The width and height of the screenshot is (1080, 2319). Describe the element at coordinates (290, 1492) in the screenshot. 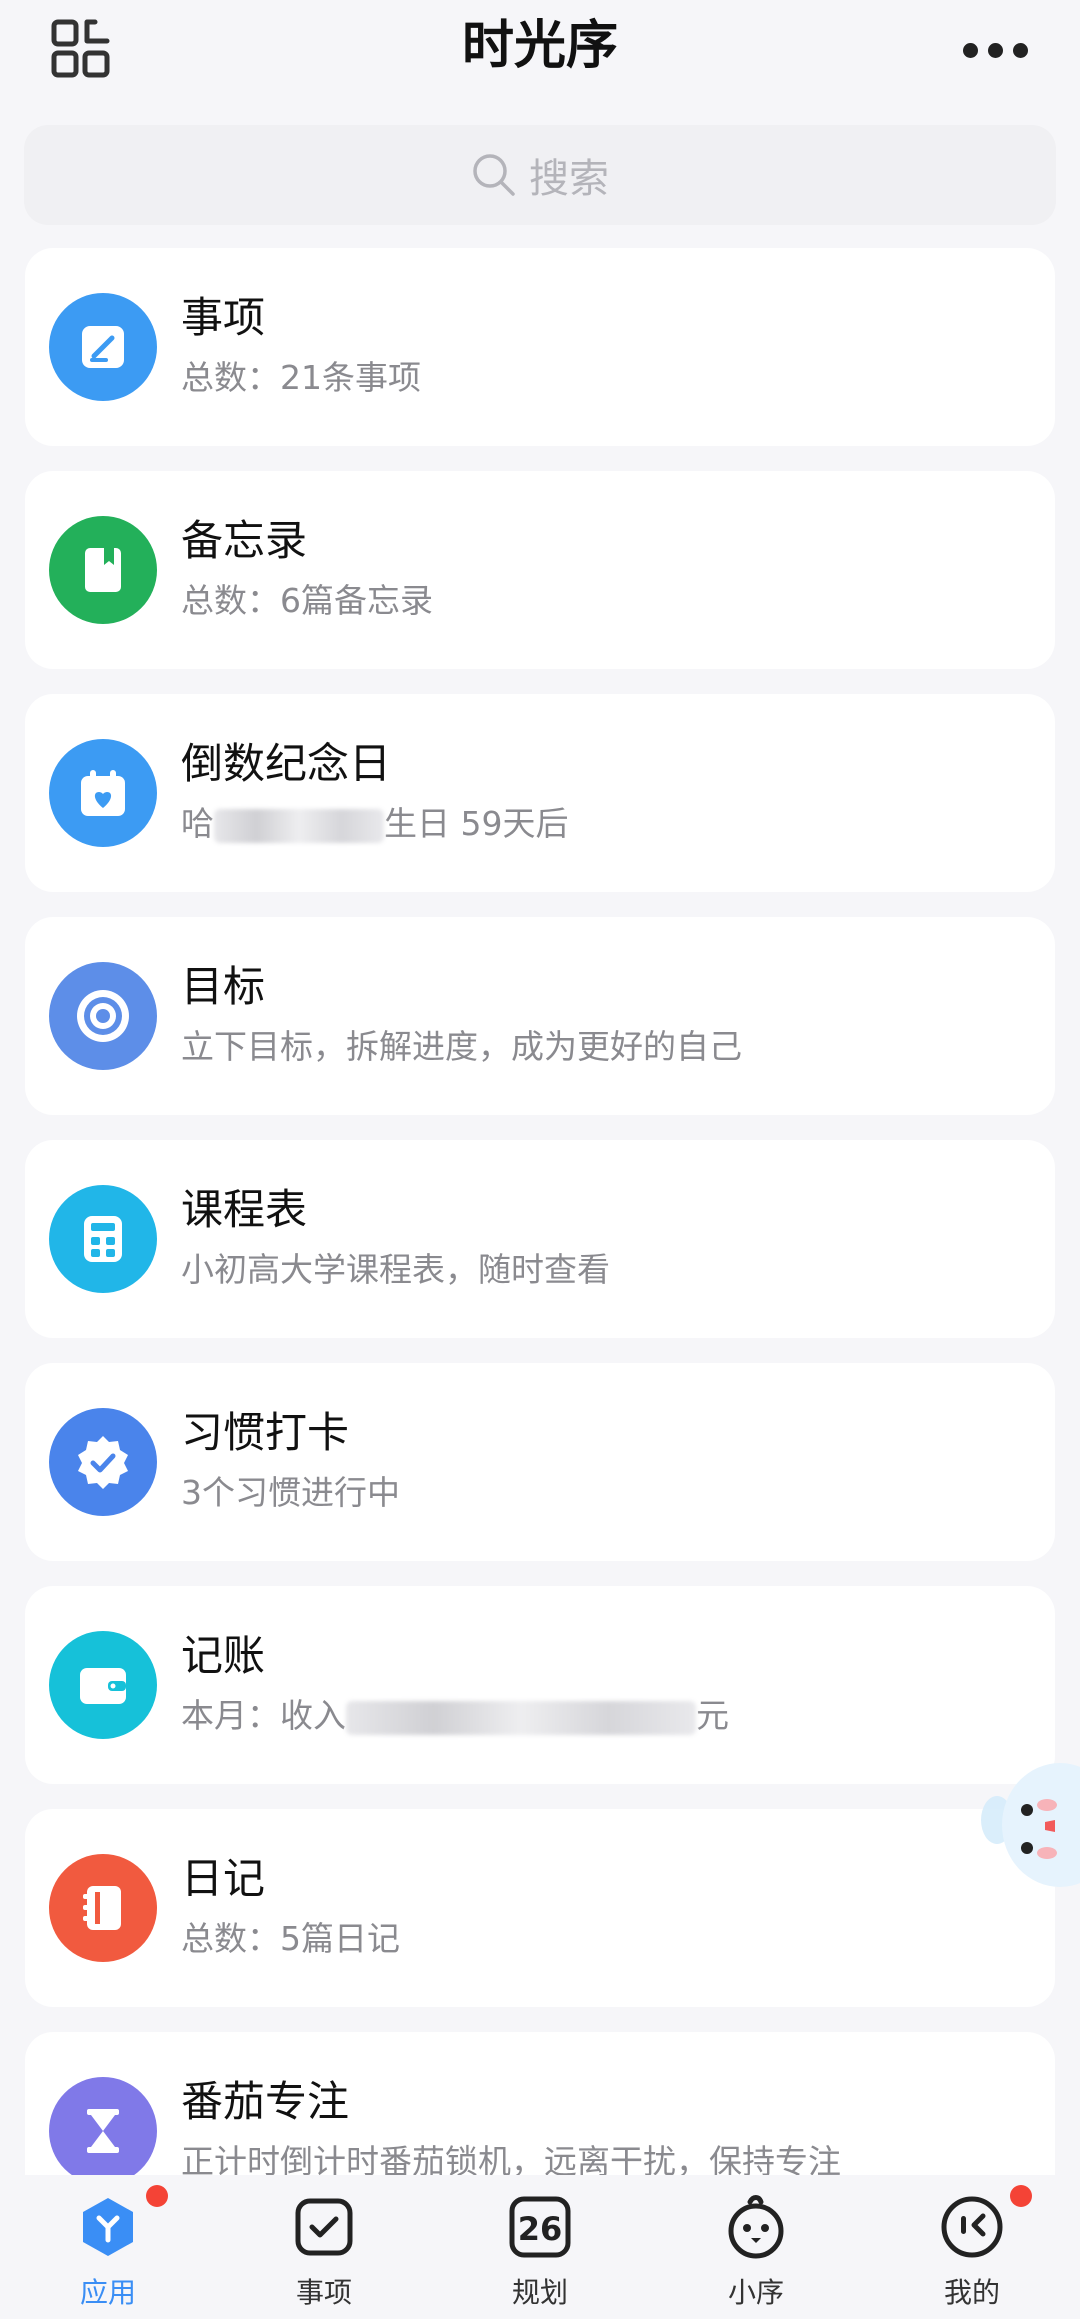

I see `app-subtitle: 3个习惯进行中` at that location.